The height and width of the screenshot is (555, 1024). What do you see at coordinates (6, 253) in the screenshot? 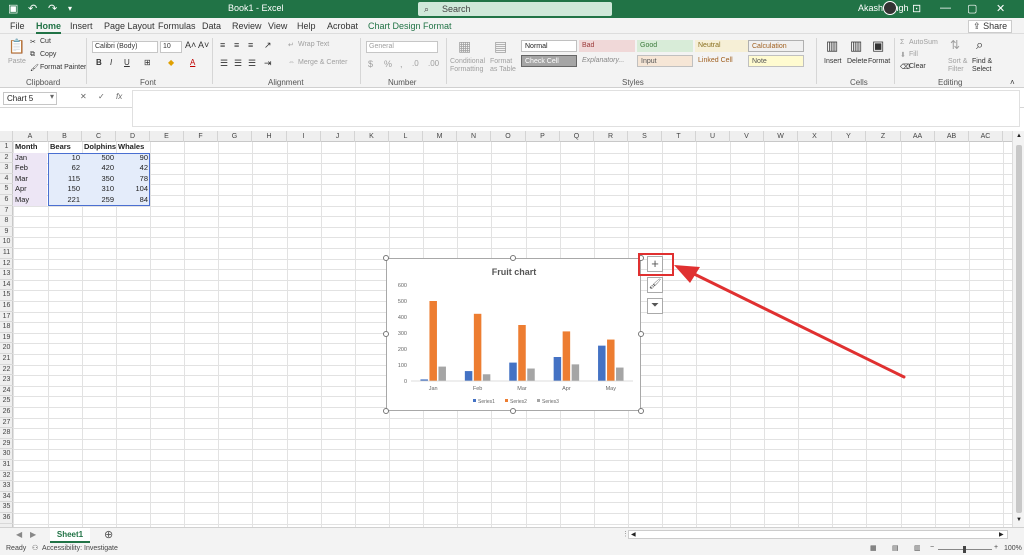
I see `row-header: 11` at bounding box center [6, 253].